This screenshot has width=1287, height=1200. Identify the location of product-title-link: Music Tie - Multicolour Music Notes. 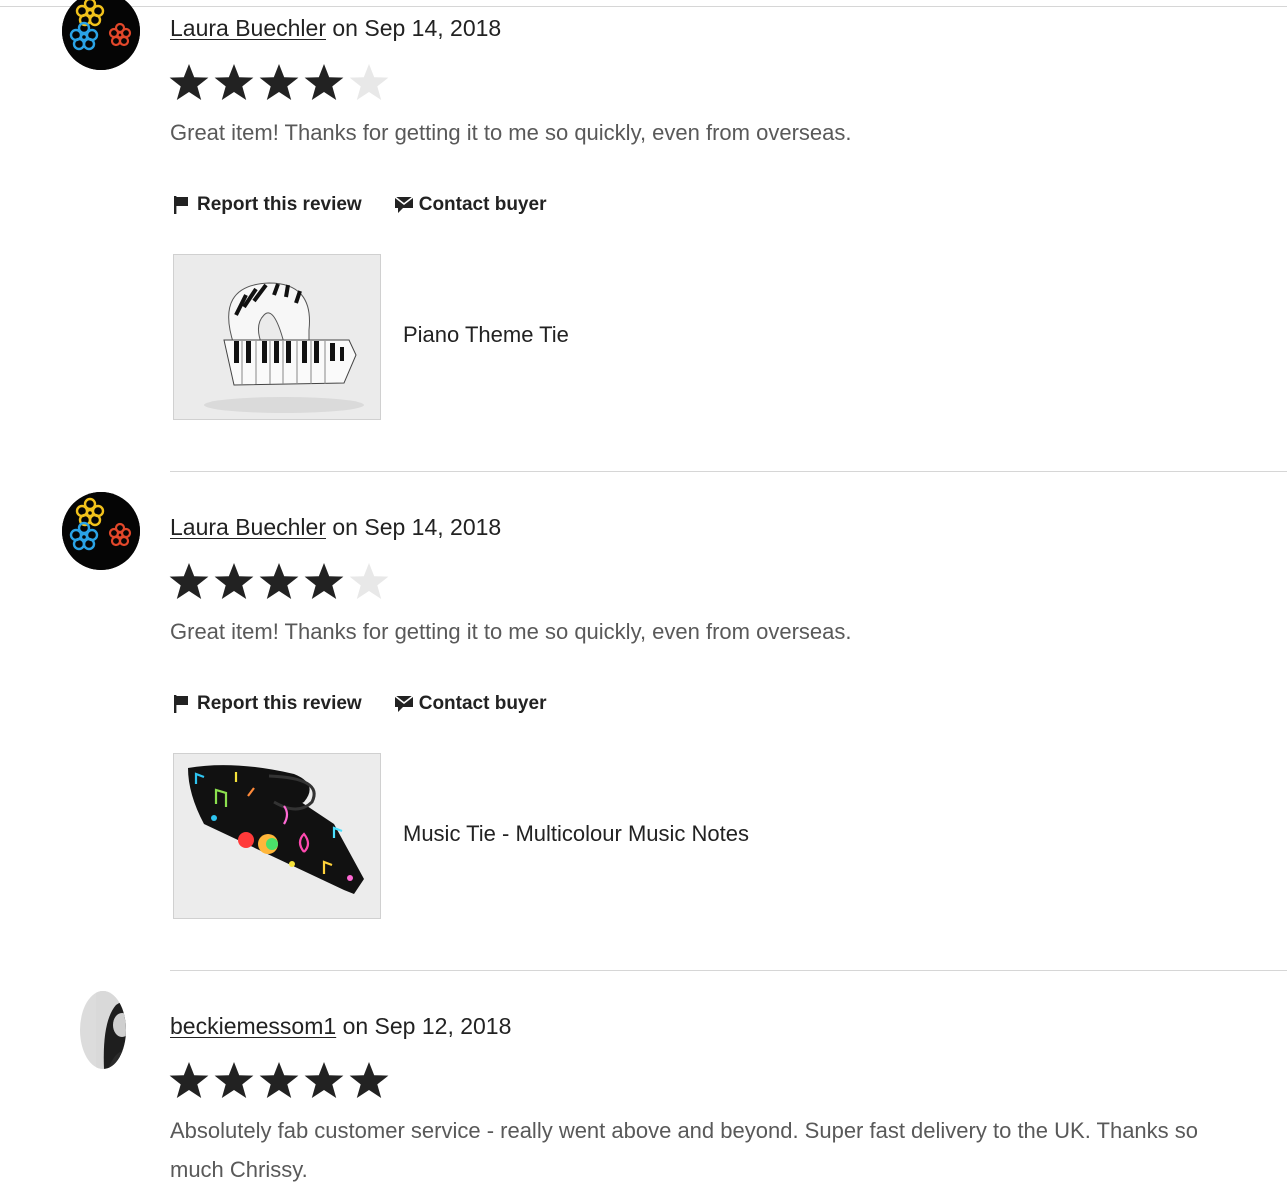
(576, 834).